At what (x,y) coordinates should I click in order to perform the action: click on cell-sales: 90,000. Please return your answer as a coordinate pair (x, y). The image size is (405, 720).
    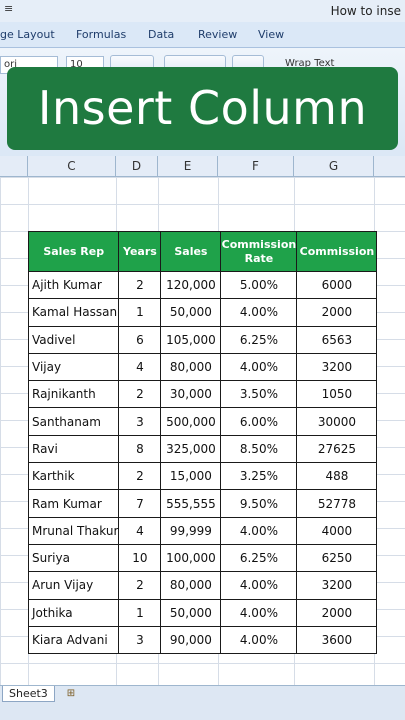
    Looking at the image, I should click on (191, 640).